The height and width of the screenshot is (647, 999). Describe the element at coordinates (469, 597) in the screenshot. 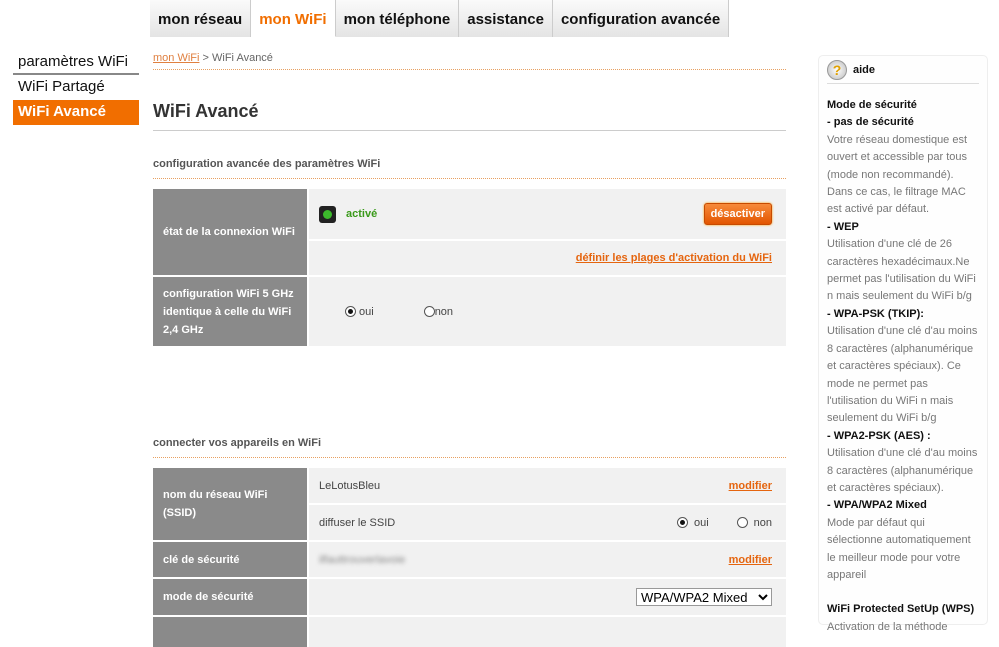

I see `row-security-mode: mode de sécurité WPA/WPA2 Mixed` at that location.